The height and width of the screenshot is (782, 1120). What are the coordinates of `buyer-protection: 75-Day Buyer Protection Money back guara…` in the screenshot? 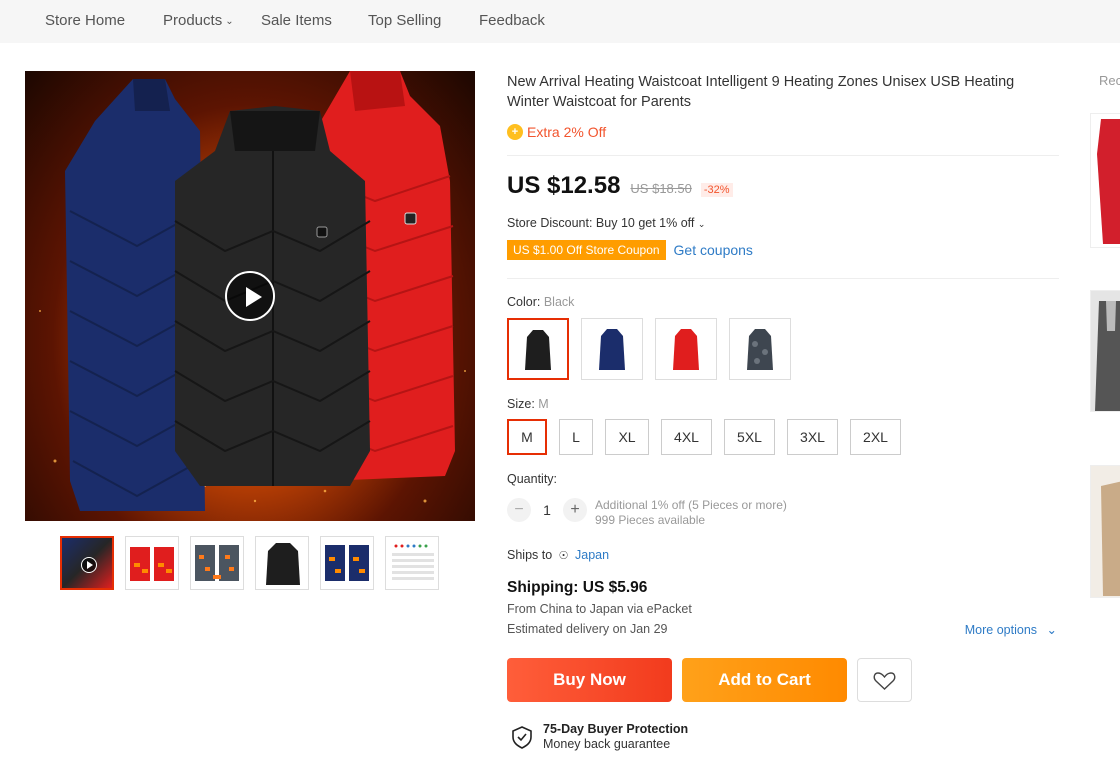 It's located at (599, 737).